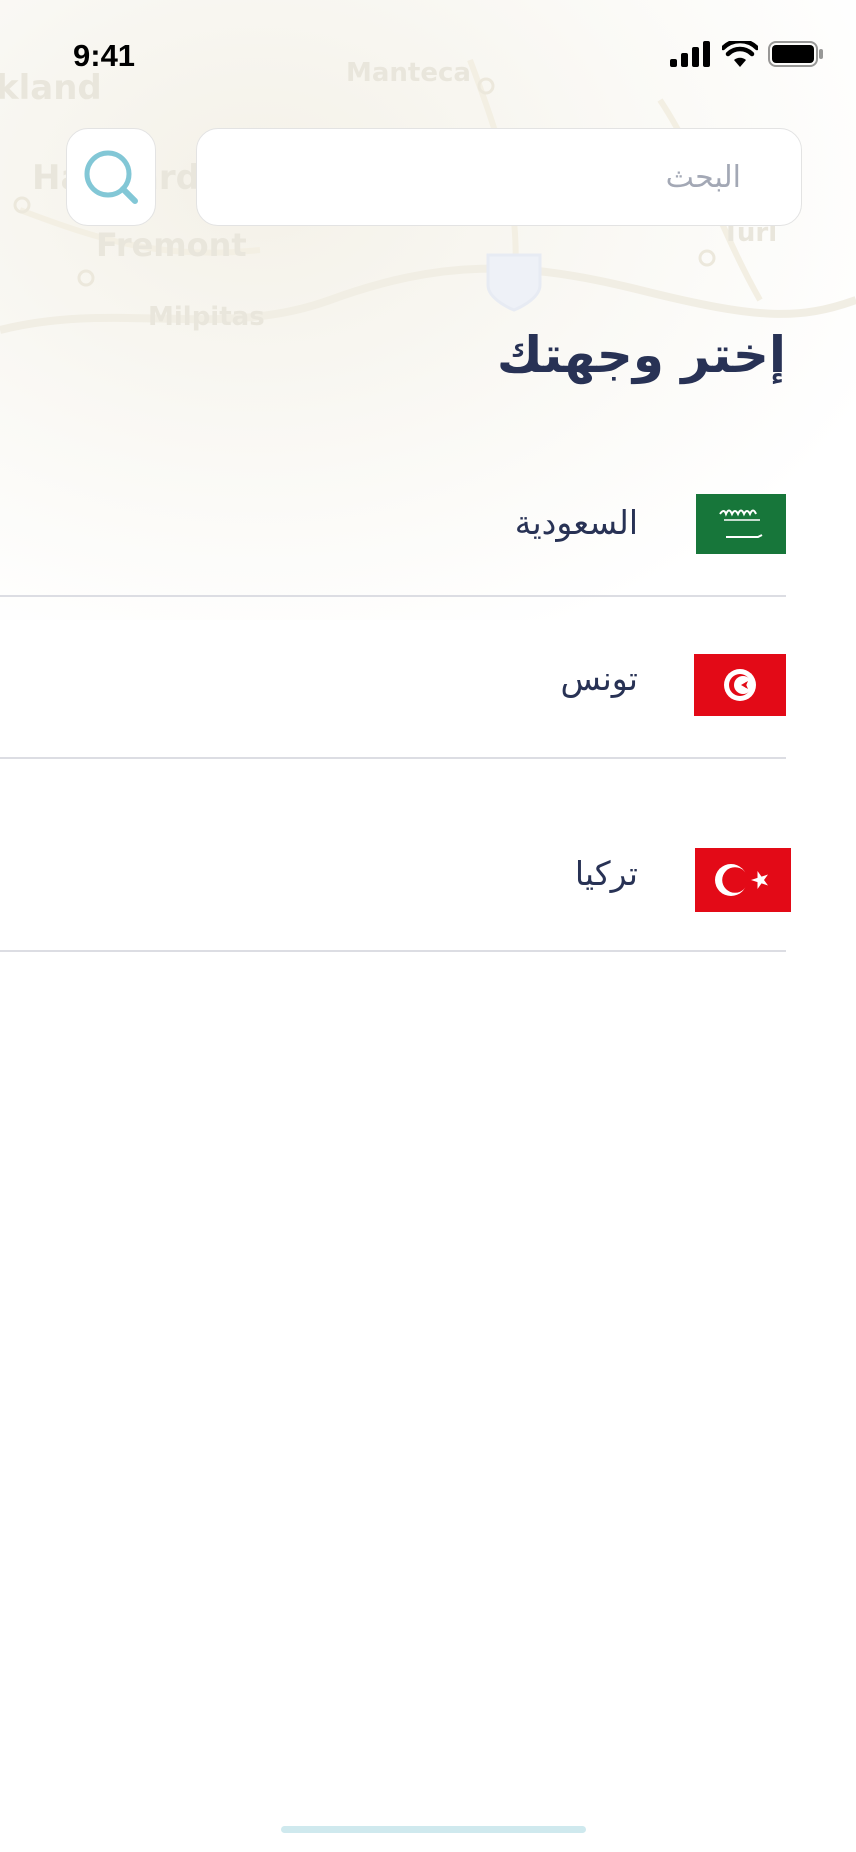 Image resolution: width=856 pixels, height=1852 pixels. What do you see at coordinates (740, 685) in the screenshot?
I see `tunisia-flag-icon` at bounding box center [740, 685].